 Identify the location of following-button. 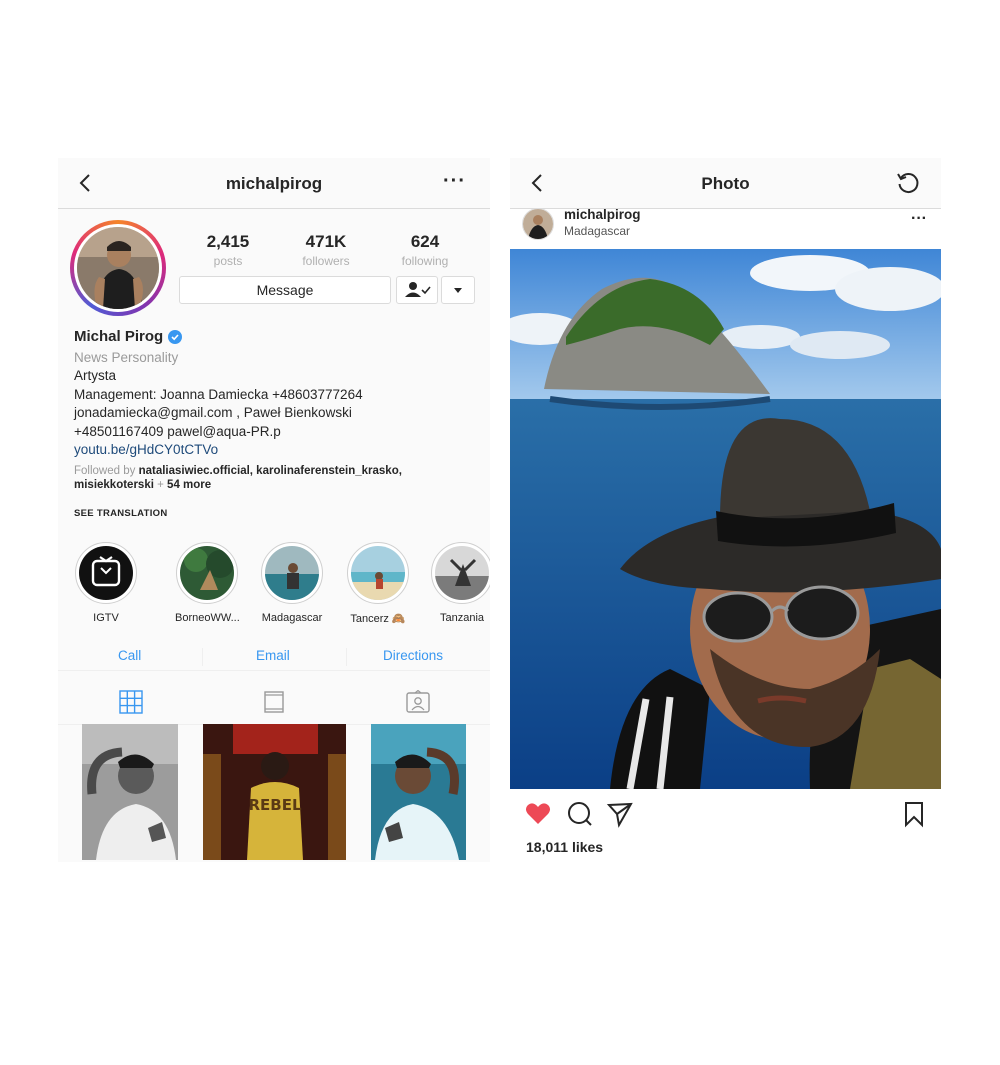
(417, 290).